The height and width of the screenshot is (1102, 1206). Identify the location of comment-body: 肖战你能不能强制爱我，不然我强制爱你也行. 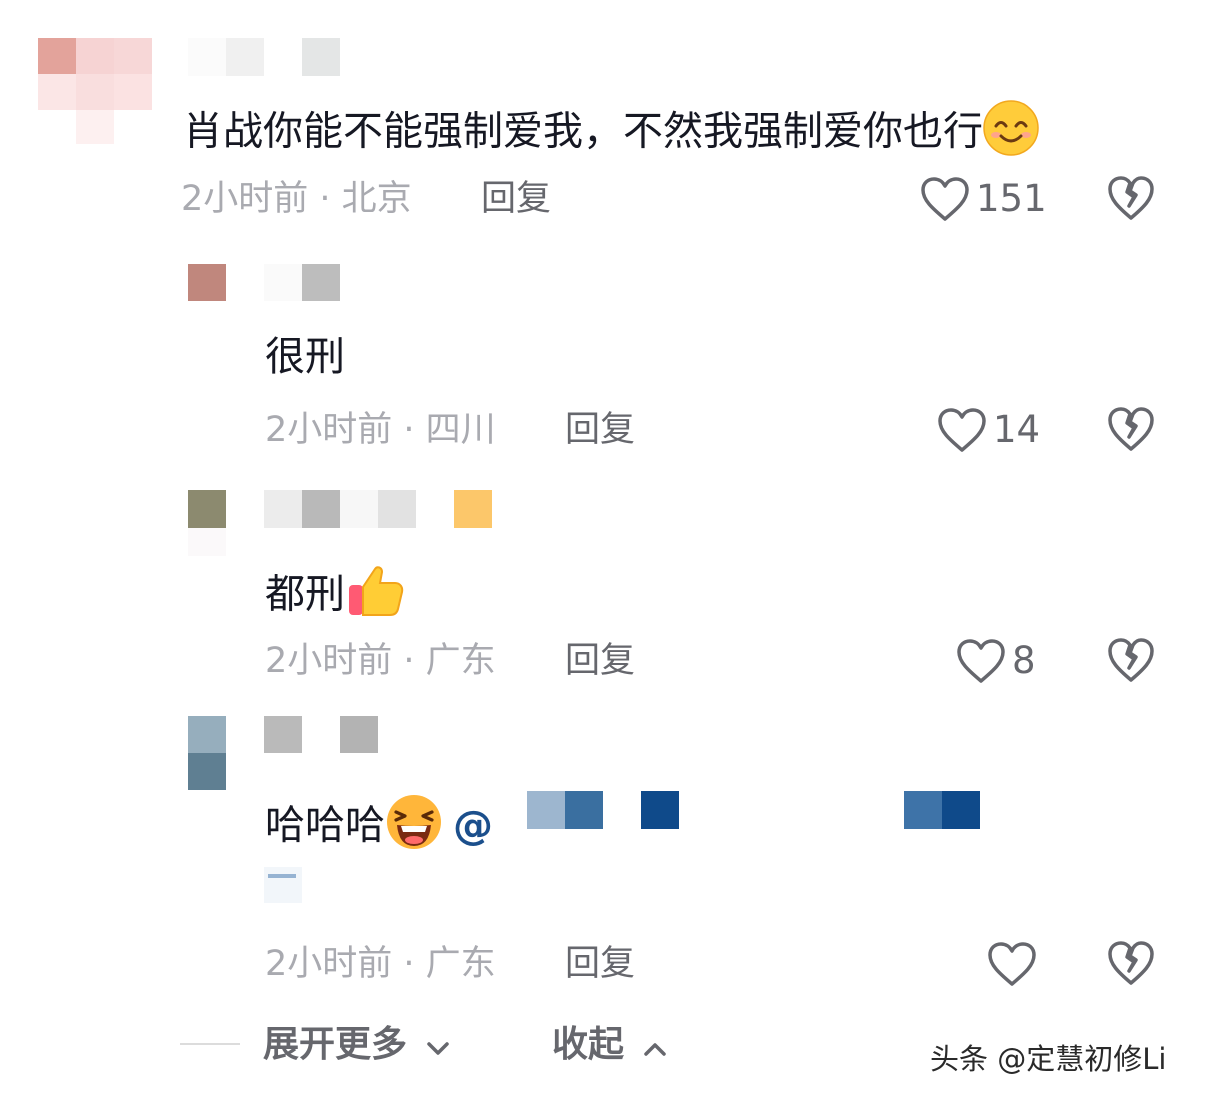
(583, 131).